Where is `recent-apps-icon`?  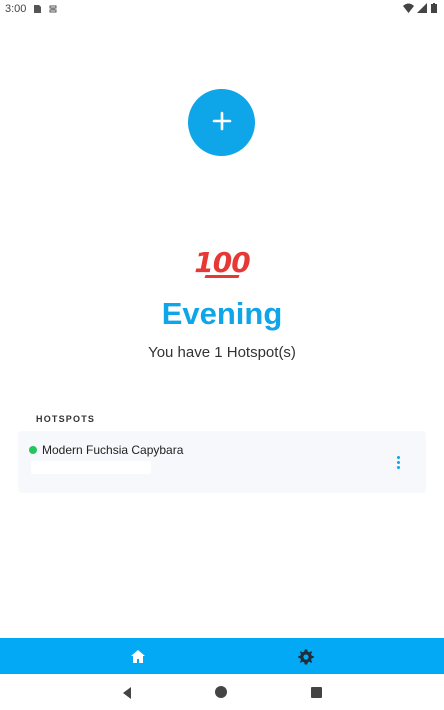 recent-apps-icon is located at coordinates (316, 692).